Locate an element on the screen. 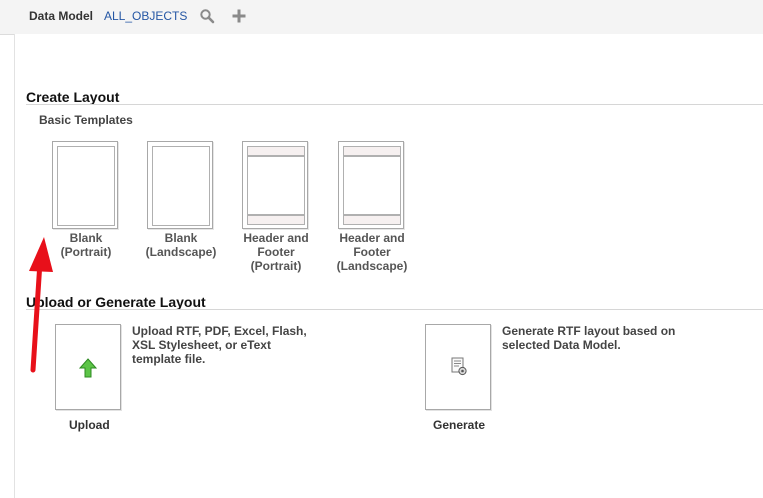 The height and width of the screenshot is (498, 763). template-blank-landscape is located at coordinates (180, 185).